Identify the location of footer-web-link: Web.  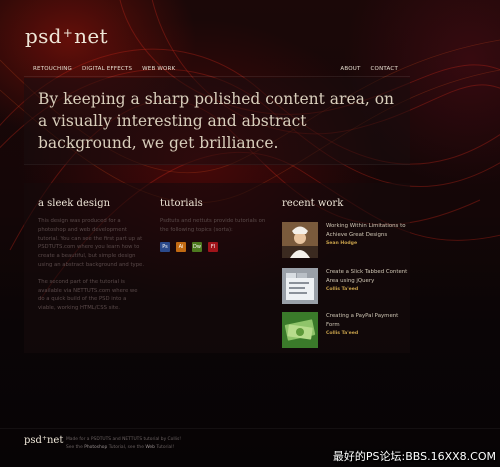
(150, 447).